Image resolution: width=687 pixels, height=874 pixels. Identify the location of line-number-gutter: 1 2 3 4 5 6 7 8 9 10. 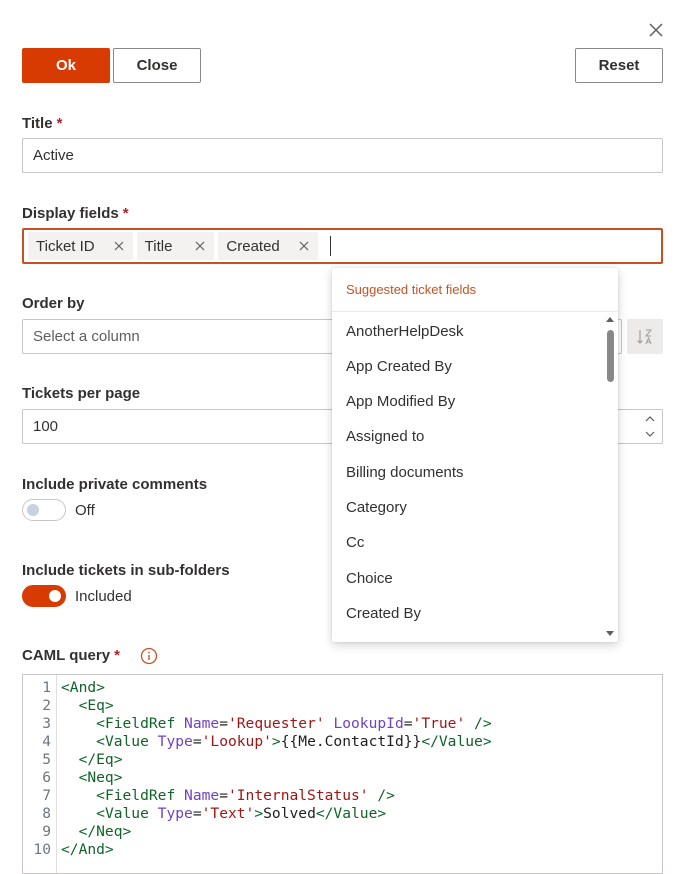
(40, 774).